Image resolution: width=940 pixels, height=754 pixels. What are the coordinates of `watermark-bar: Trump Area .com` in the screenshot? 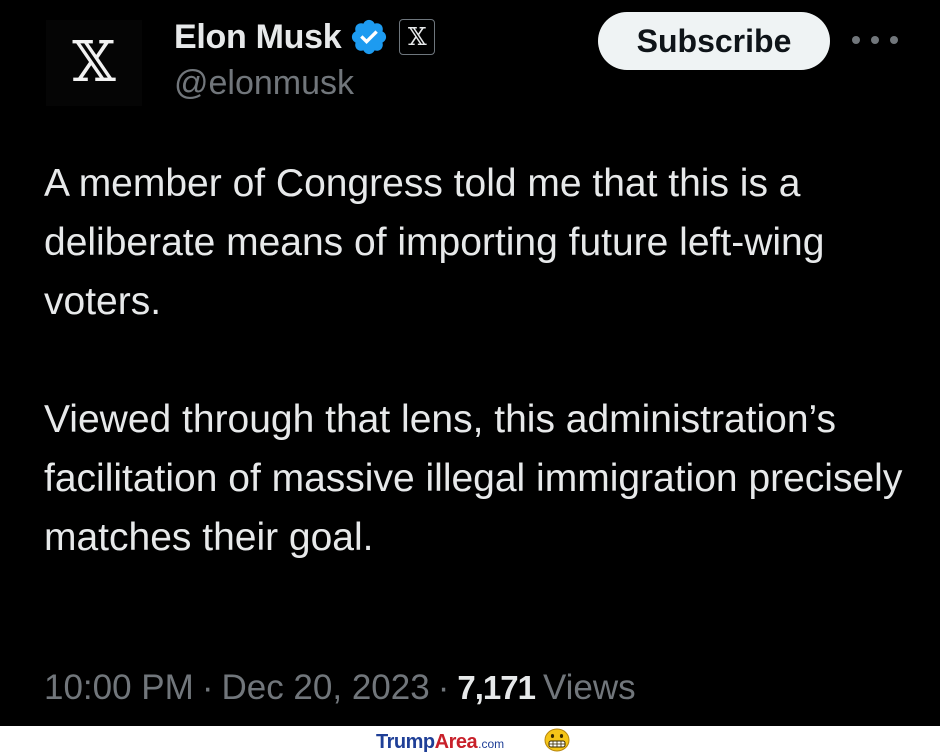 It's located at (470, 740).